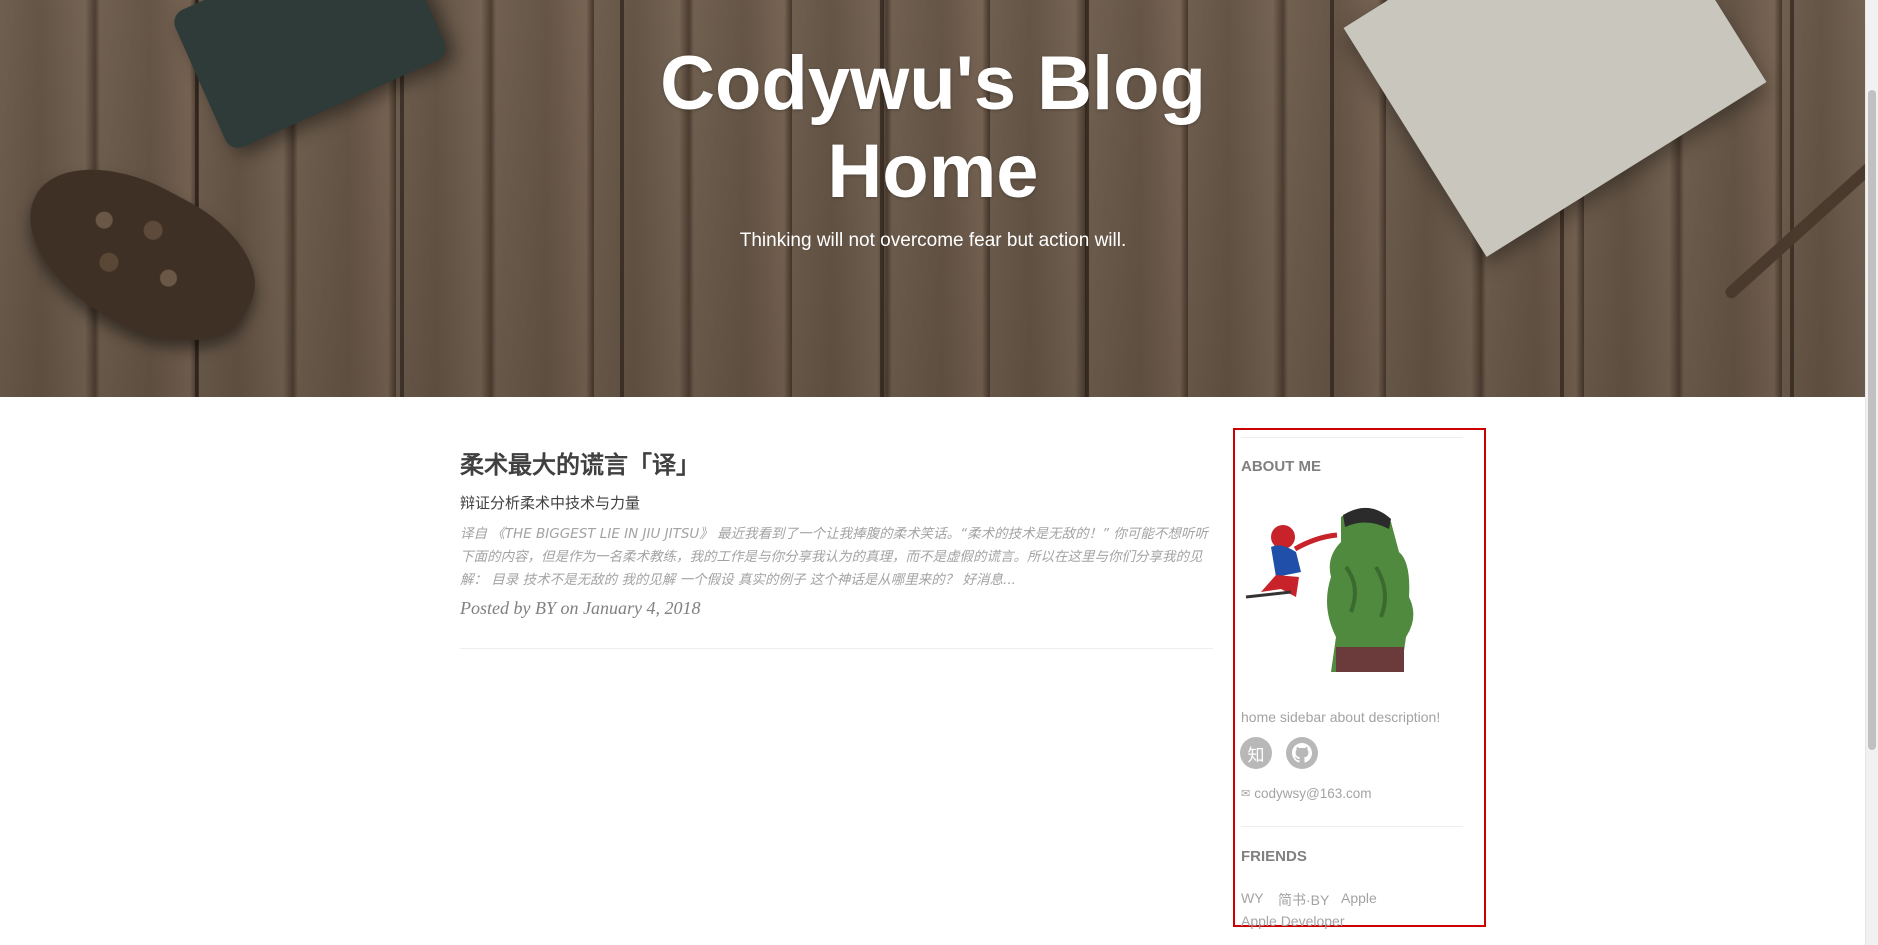  What do you see at coordinates (933, 171) in the screenshot?
I see `site-title-line2: Home` at bounding box center [933, 171].